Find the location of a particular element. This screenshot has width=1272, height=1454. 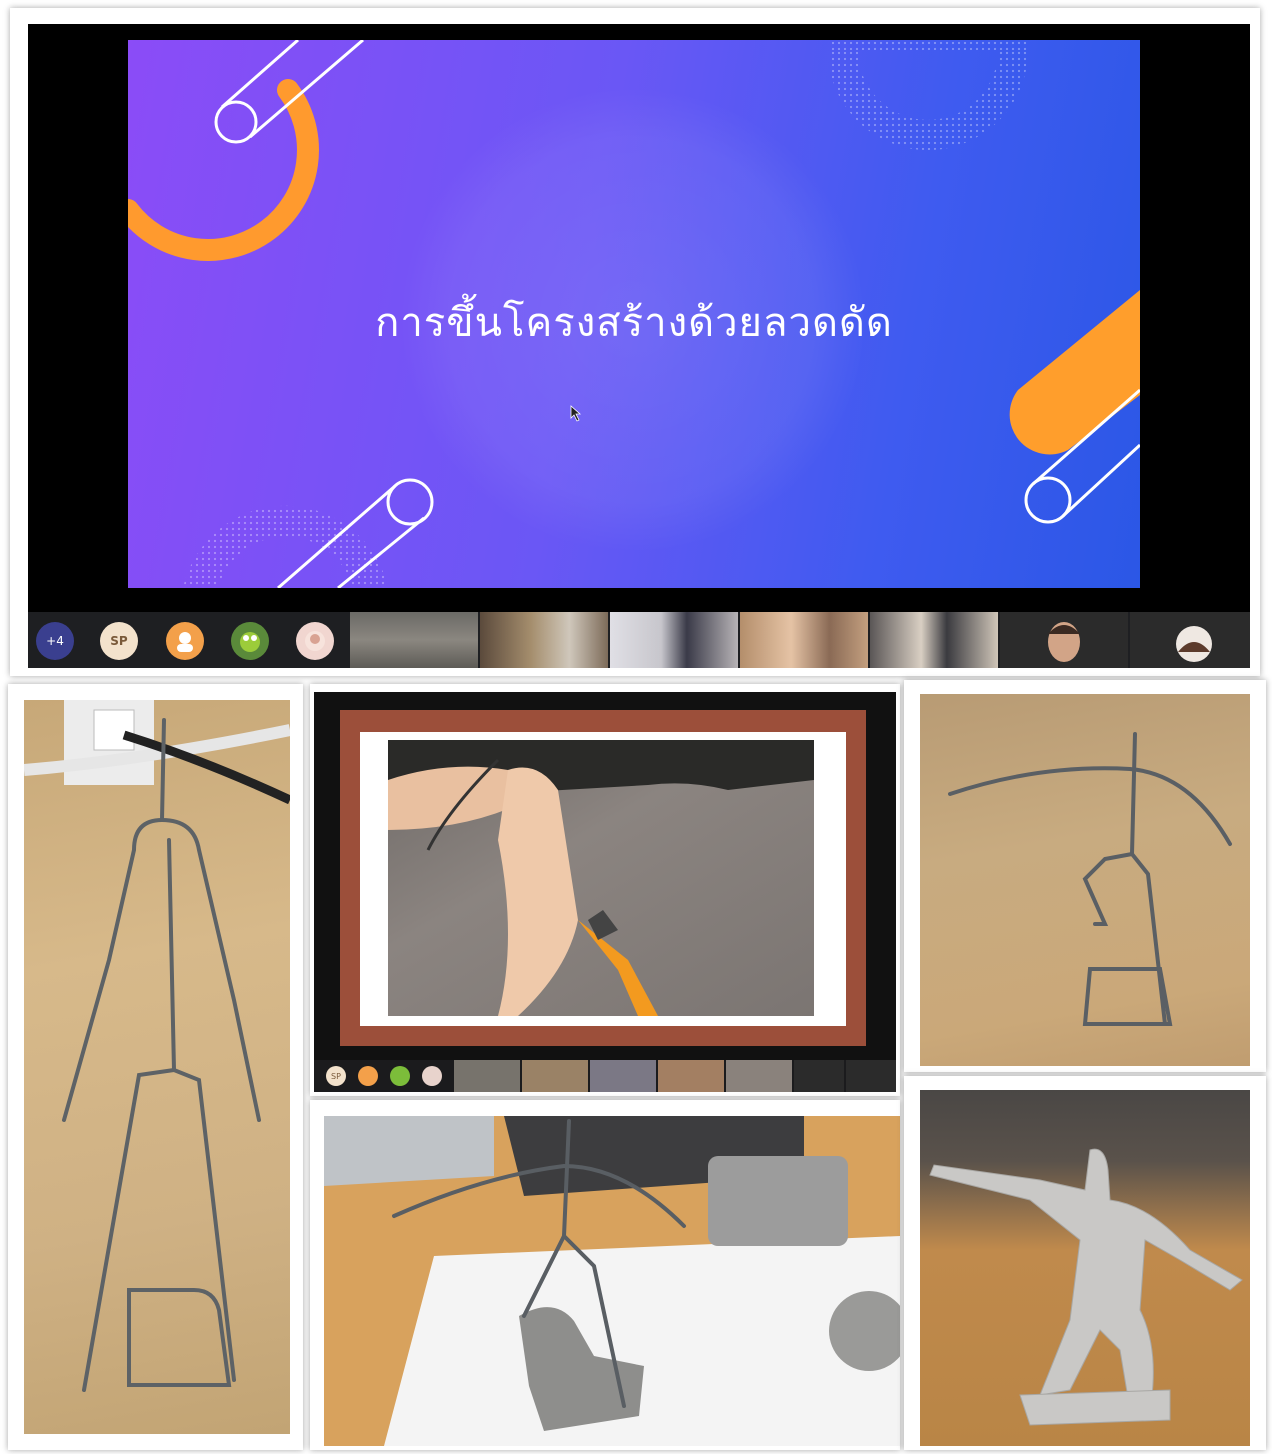

demo-video is located at coordinates (601, 878).